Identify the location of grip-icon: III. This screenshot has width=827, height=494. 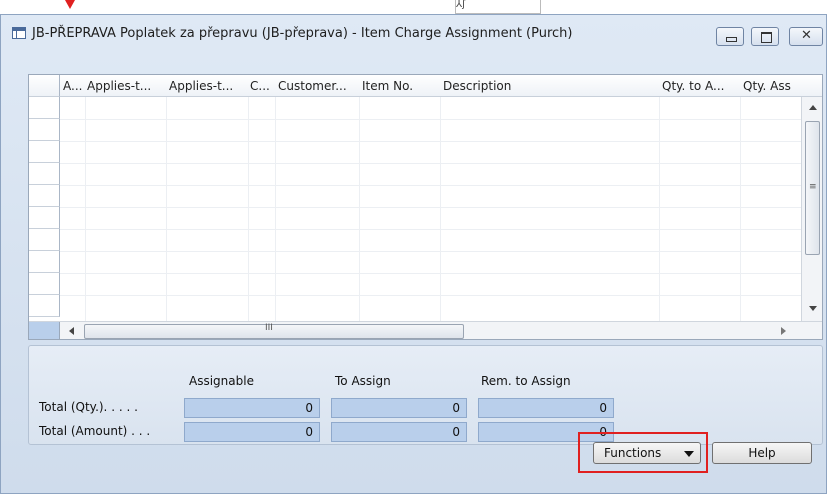
(269, 328).